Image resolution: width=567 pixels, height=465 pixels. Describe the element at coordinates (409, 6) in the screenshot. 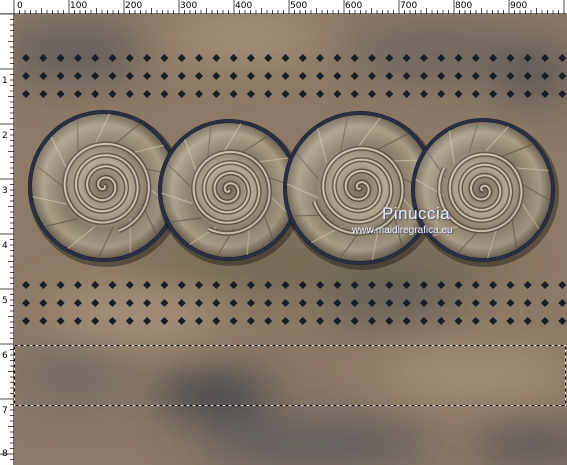

I see `ruler-label-700: 700` at that location.